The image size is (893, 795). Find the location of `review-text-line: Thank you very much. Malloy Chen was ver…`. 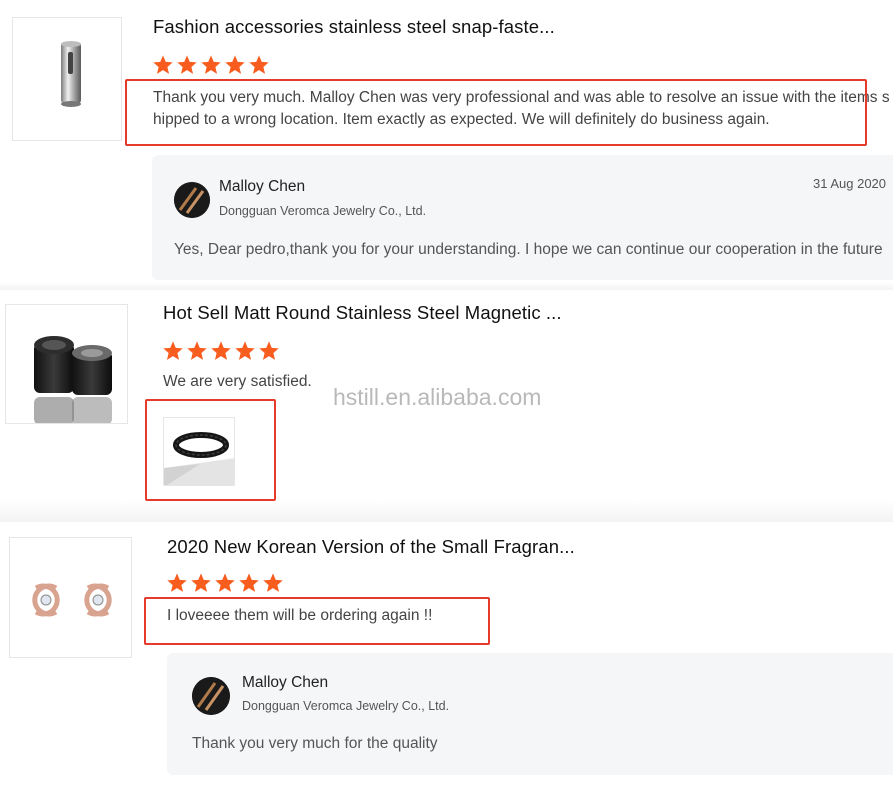

review-text-line: Thank you very much. Malloy Chen was ver… is located at coordinates (521, 97).